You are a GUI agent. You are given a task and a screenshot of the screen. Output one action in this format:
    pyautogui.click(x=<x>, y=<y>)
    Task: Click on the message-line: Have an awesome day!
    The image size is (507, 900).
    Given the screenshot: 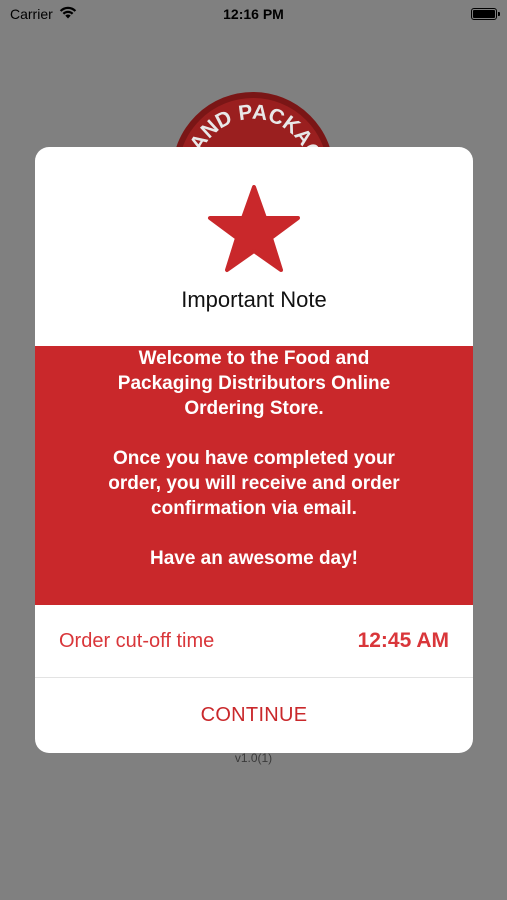 What is the action you would take?
    pyautogui.click(x=254, y=558)
    